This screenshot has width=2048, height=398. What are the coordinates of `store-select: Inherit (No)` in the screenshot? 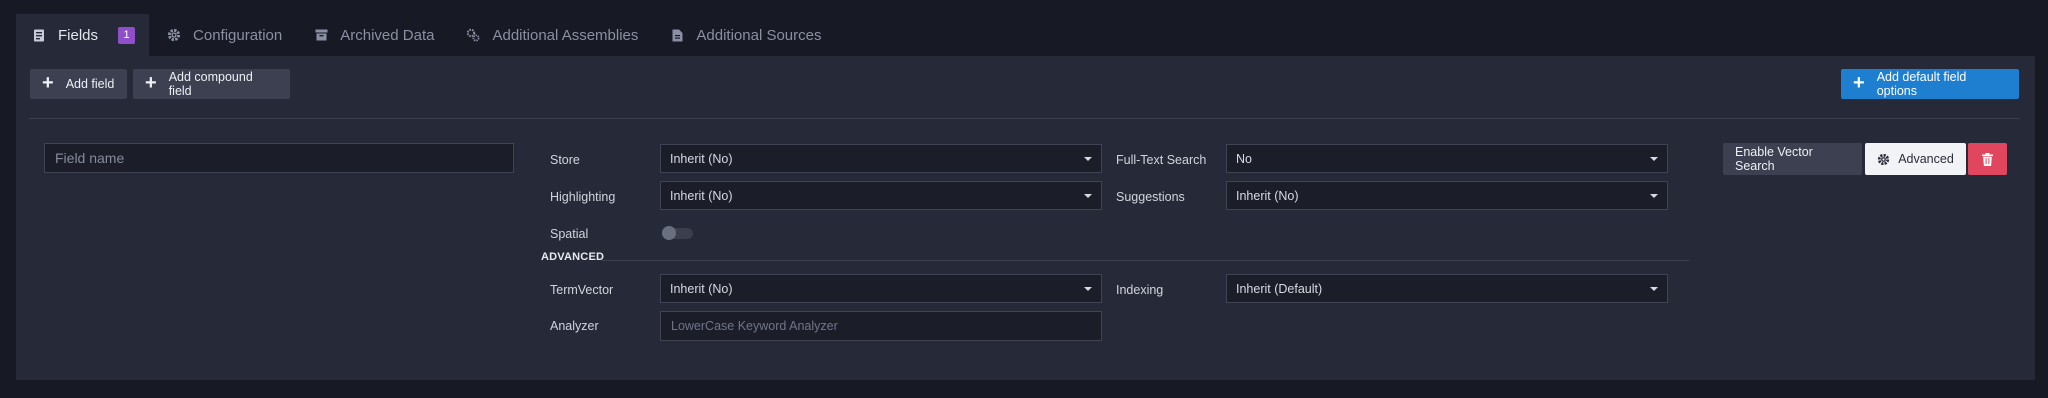 It's located at (881, 158).